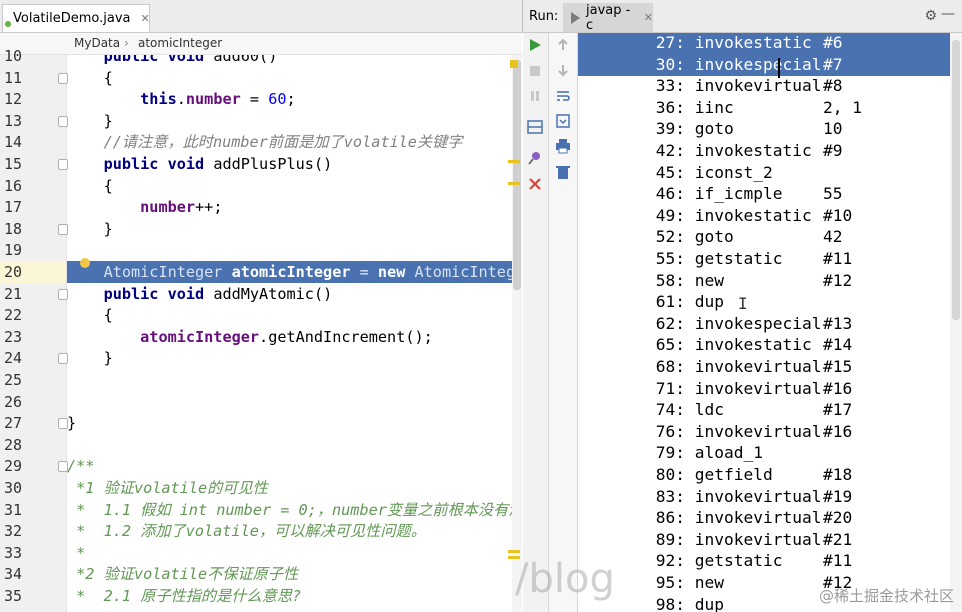 The image size is (962, 612). Describe the element at coordinates (535, 45) in the screenshot. I see `rerun-button` at that location.